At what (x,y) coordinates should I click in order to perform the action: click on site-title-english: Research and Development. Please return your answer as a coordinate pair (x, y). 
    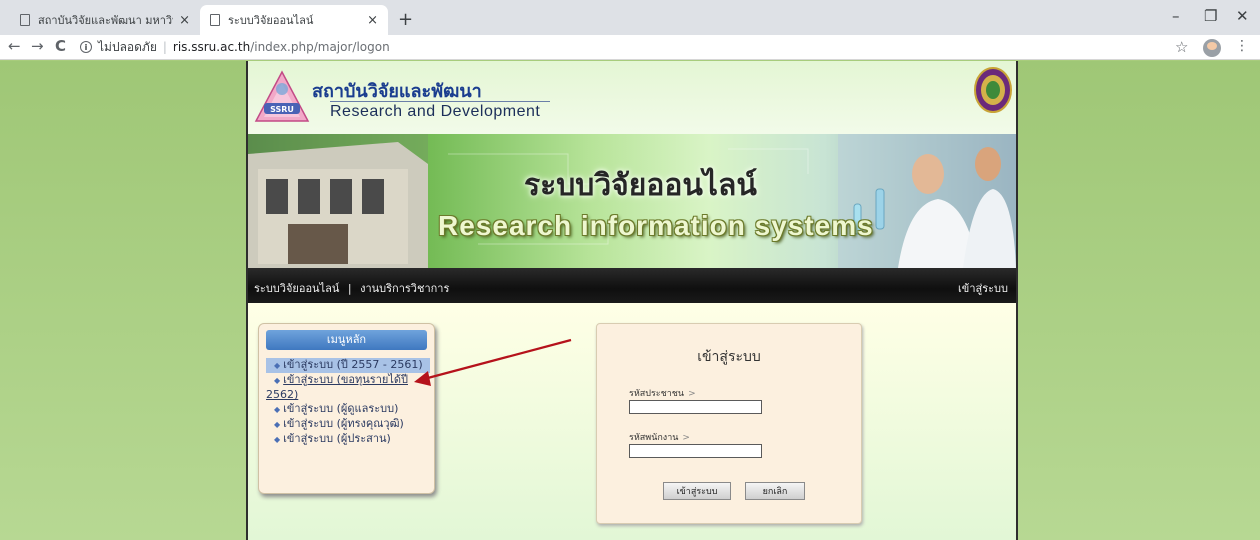
    Looking at the image, I should click on (435, 111).